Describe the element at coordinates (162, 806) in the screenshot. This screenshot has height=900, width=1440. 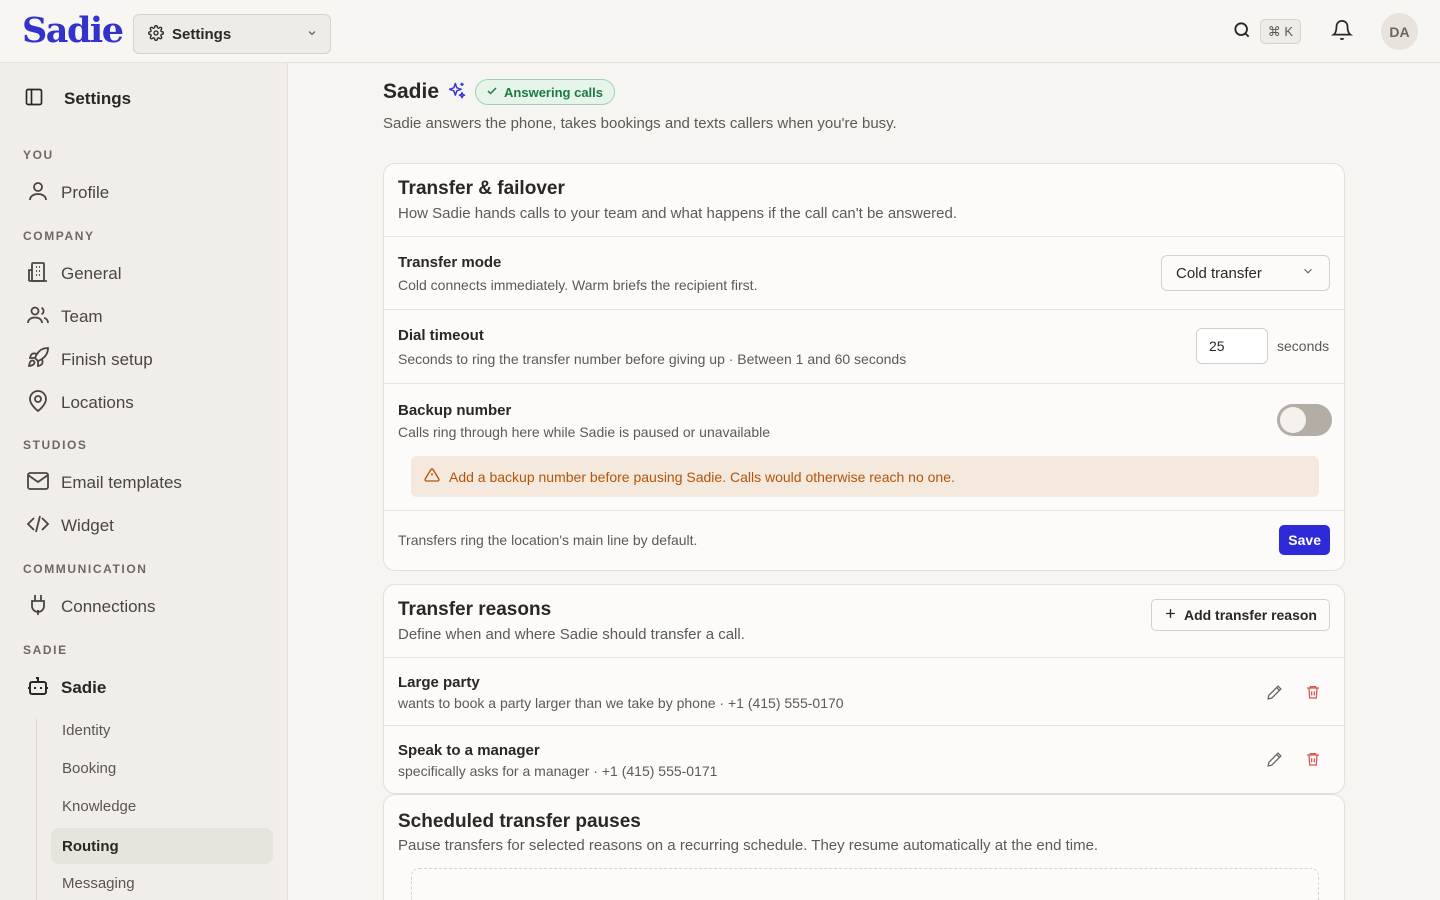
I see `sidebar-subitem-knowledge: Knowledge` at that location.